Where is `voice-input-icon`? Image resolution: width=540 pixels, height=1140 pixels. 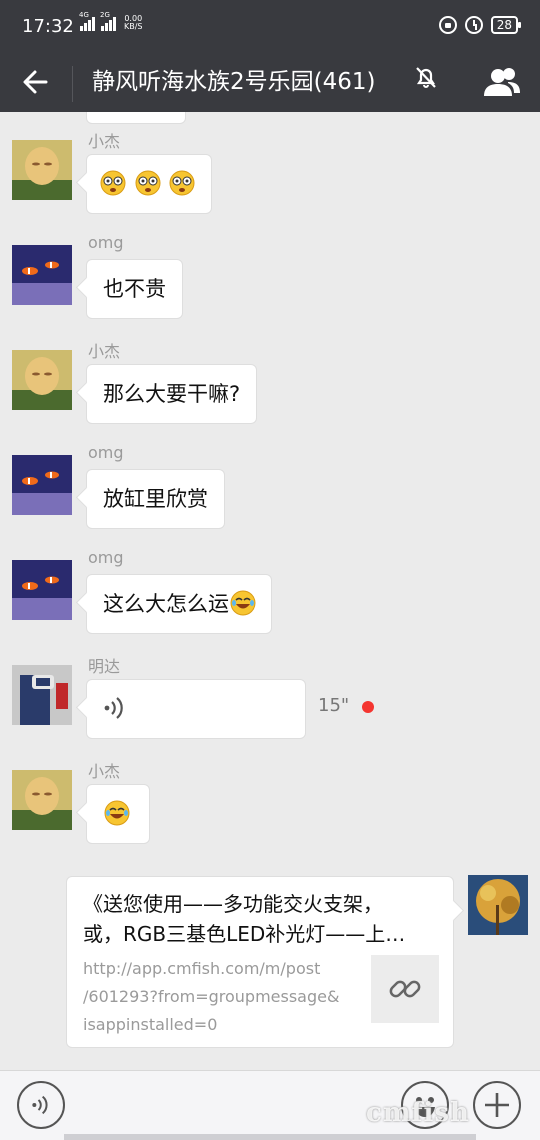 voice-input-icon is located at coordinates (40, 1105).